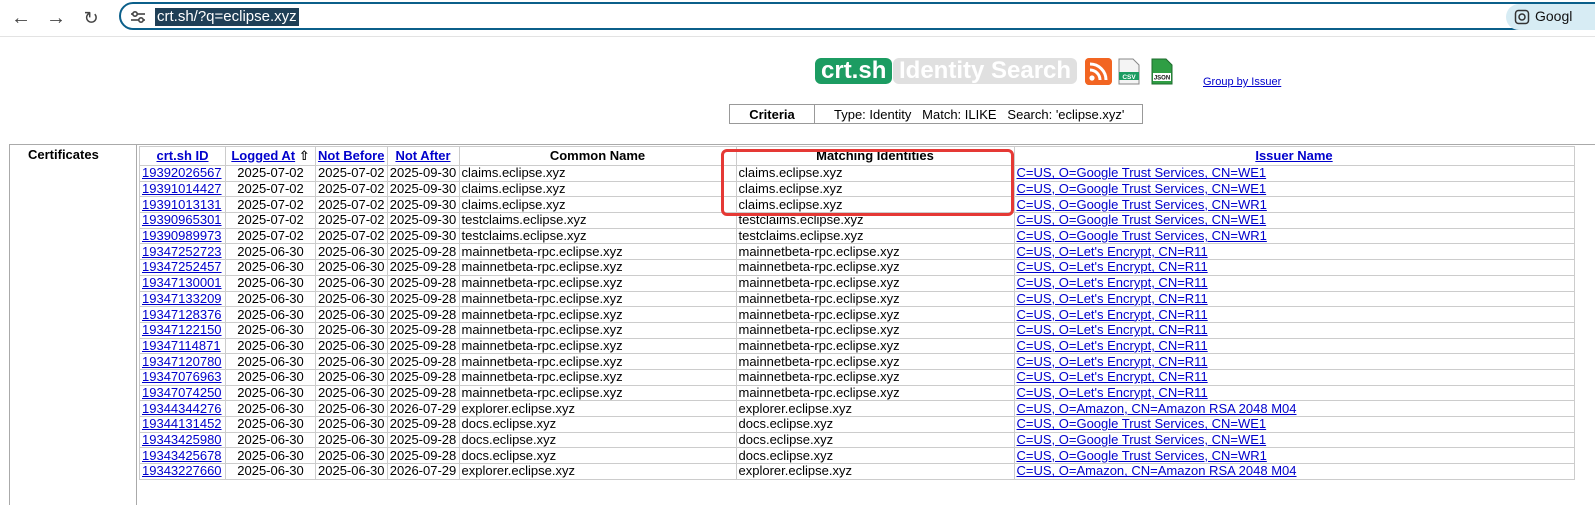 Image resolution: width=1595 pixels, height=505 pixels. I want to click on csv-icon: CSV, so click(1129, 71).